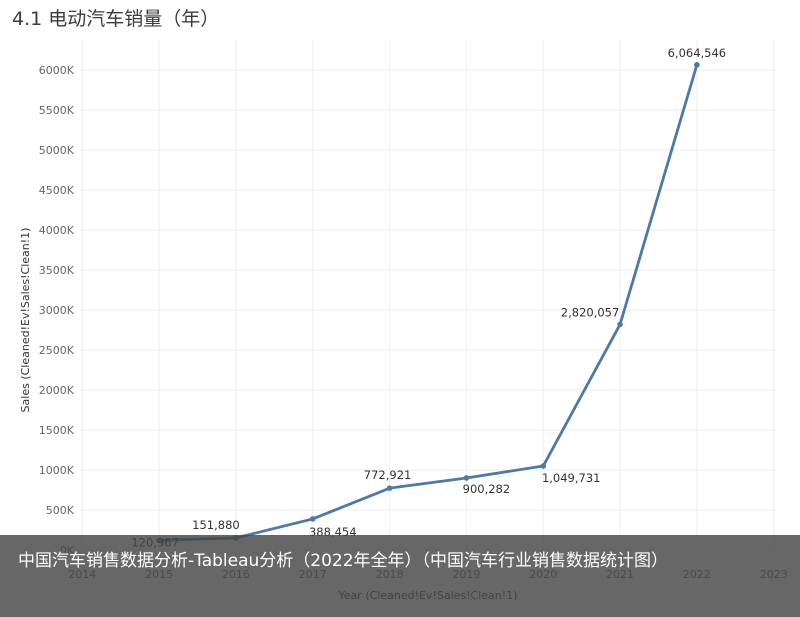 Image resolution: width=800 pixels, height=617 pixels. I want to click on y-tick-label: 5000K, so click(57, 150).